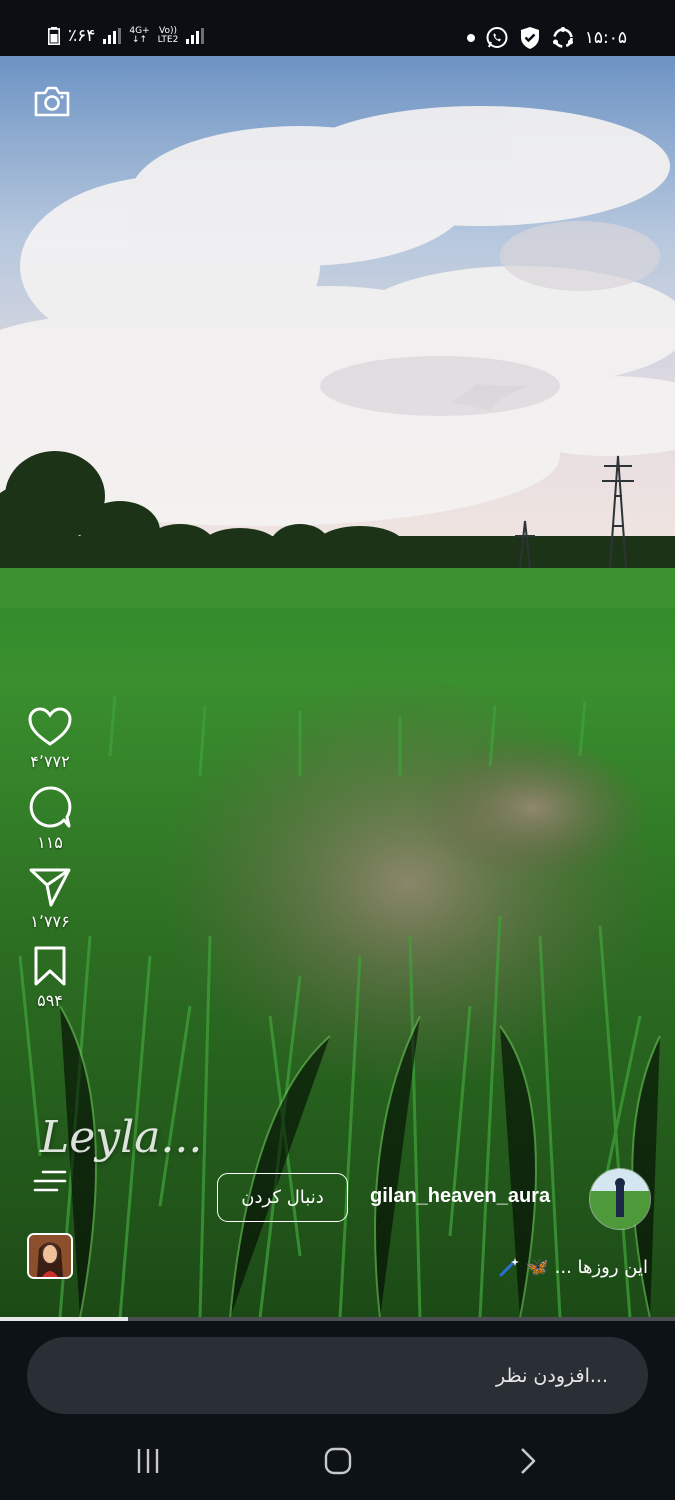 The height and width of the screenshot is (1500, 675). I want to click on lte-label: LTE2, so click(168, 40).